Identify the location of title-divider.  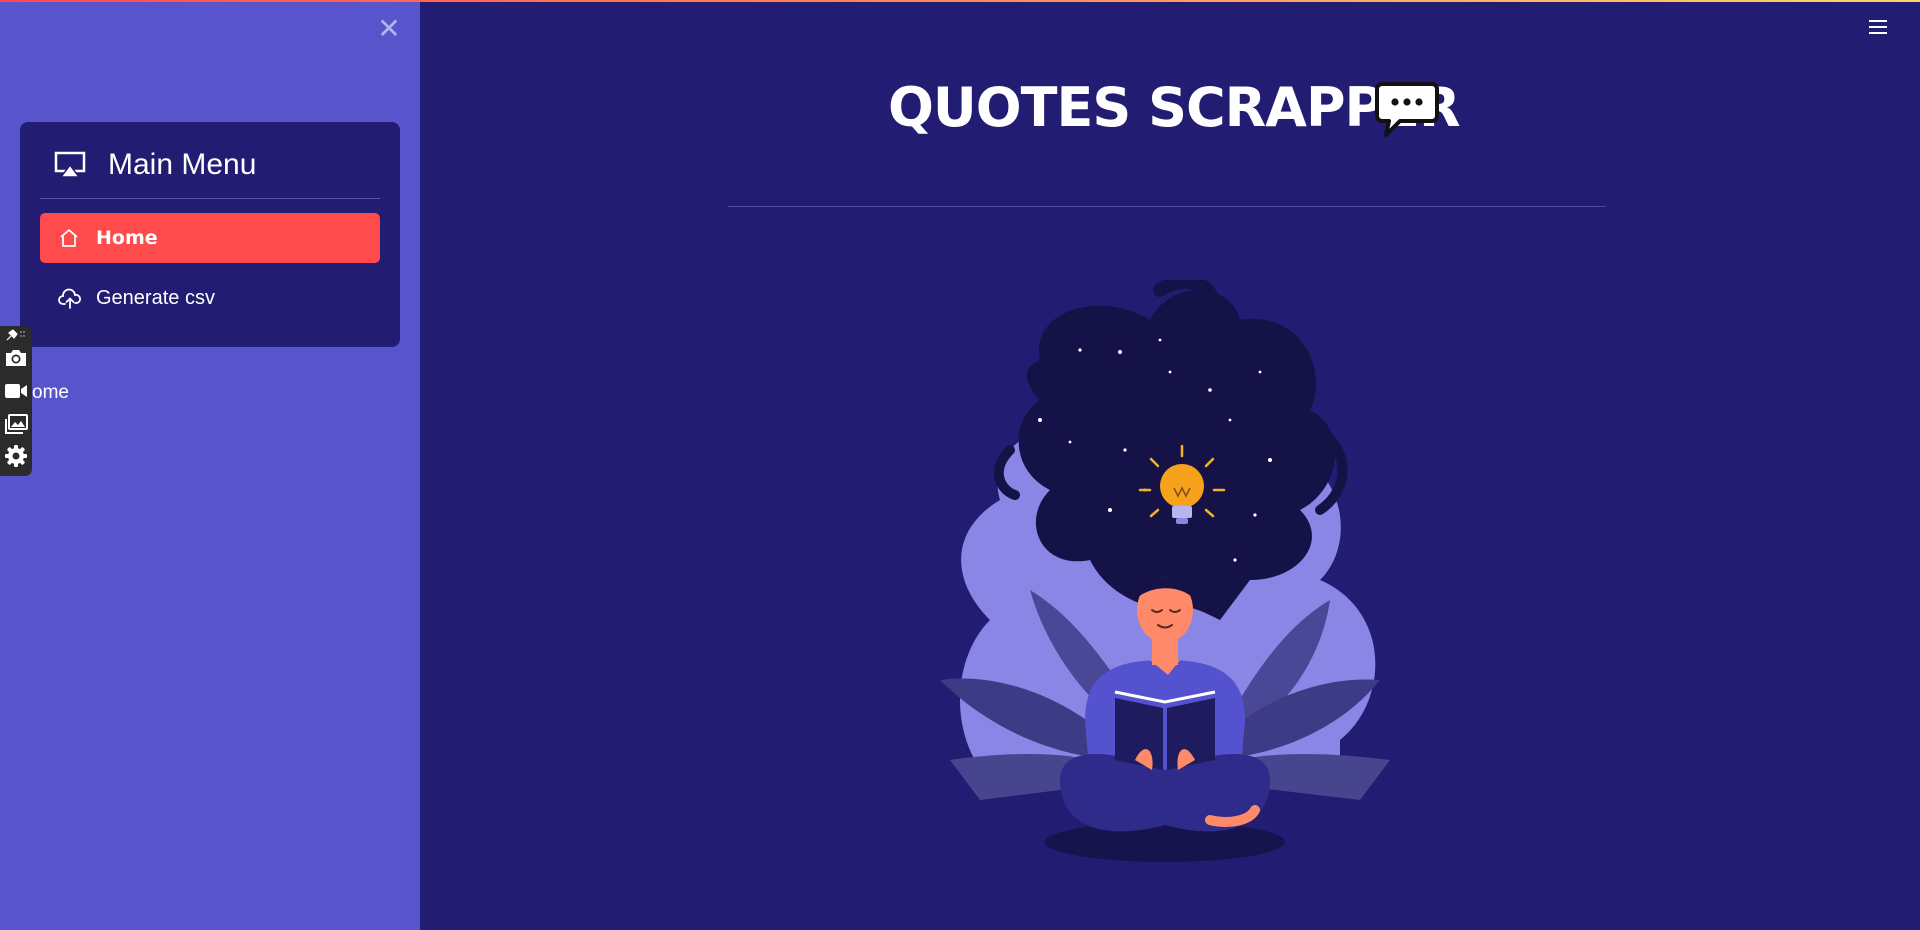
(1167, 206).